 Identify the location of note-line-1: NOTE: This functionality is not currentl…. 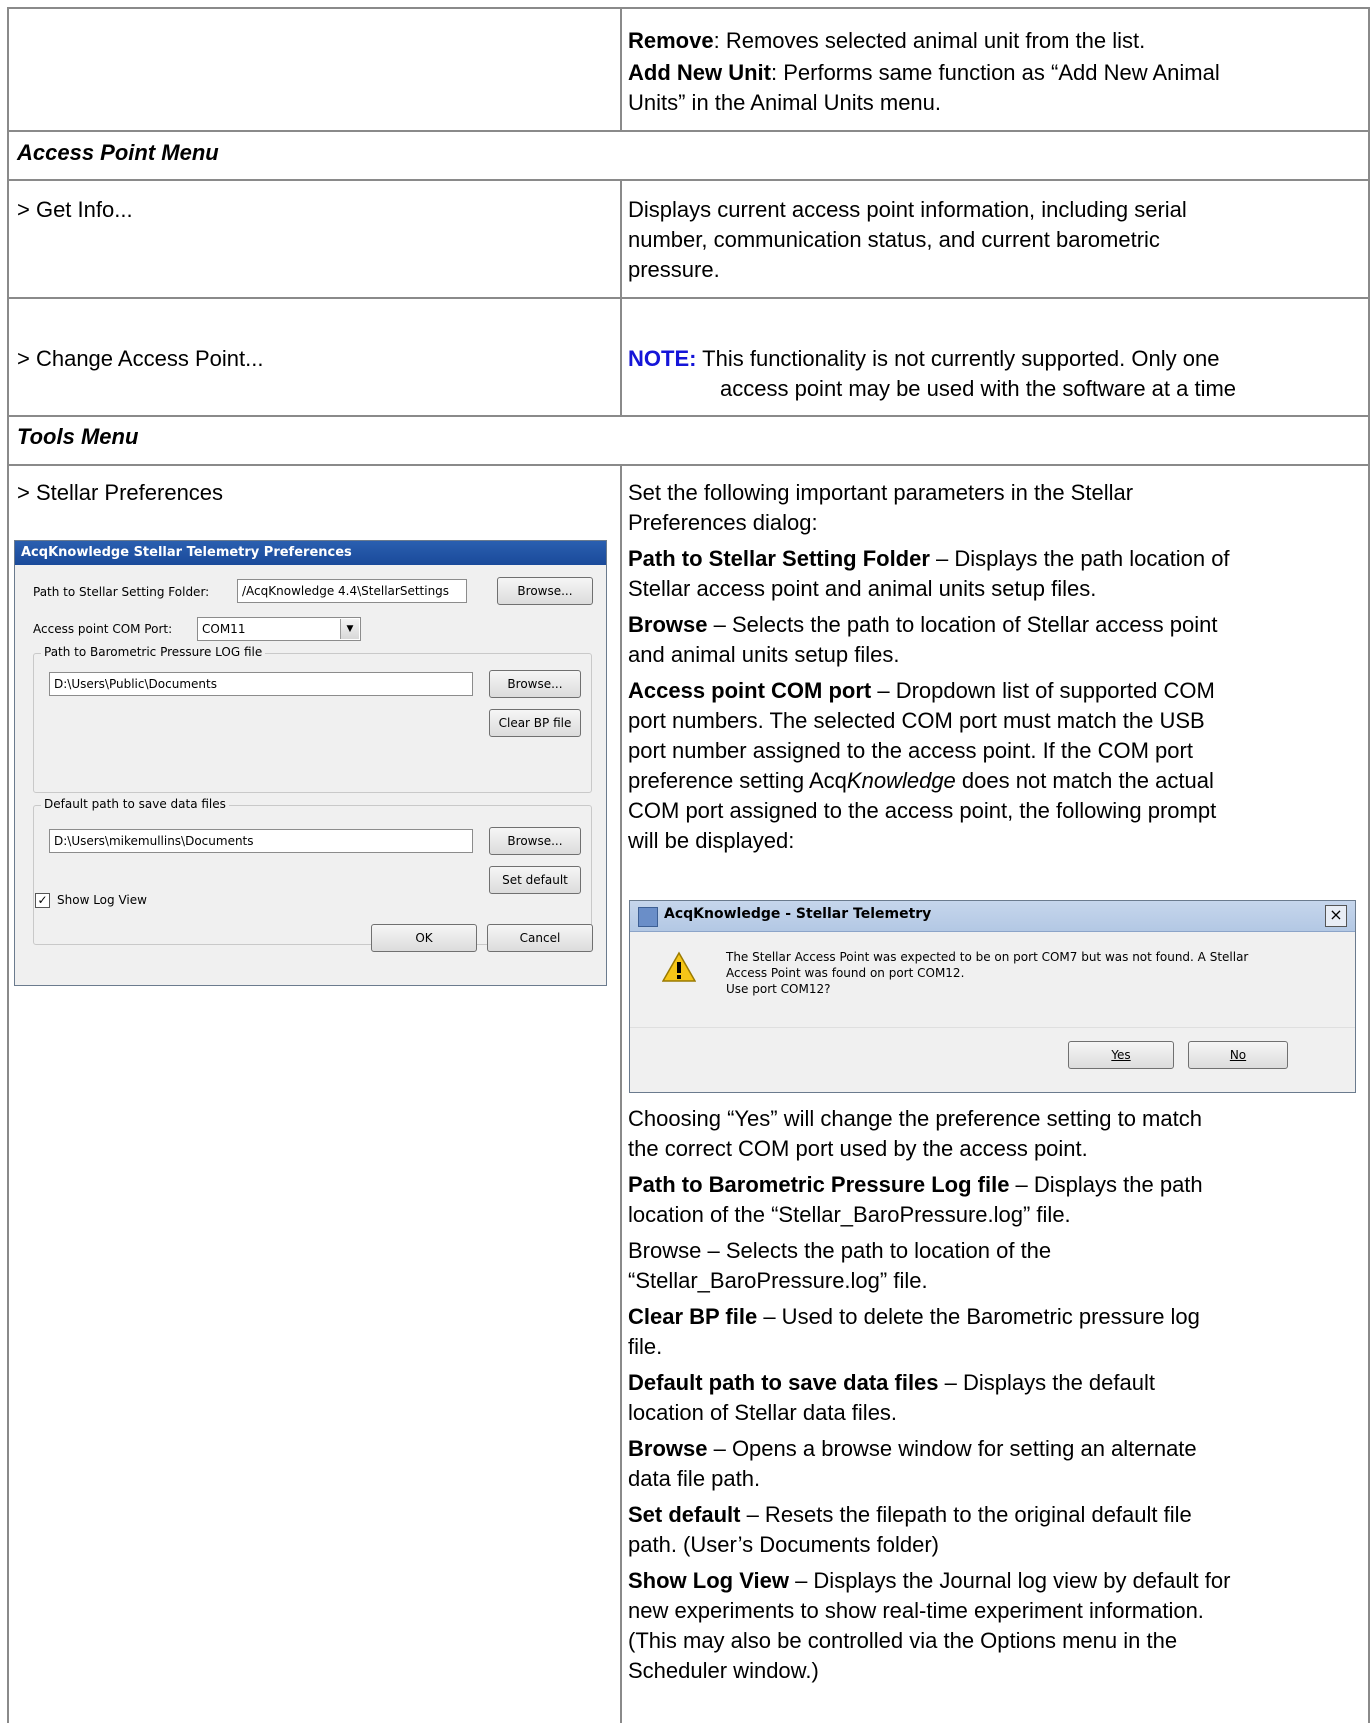
(924, 358).